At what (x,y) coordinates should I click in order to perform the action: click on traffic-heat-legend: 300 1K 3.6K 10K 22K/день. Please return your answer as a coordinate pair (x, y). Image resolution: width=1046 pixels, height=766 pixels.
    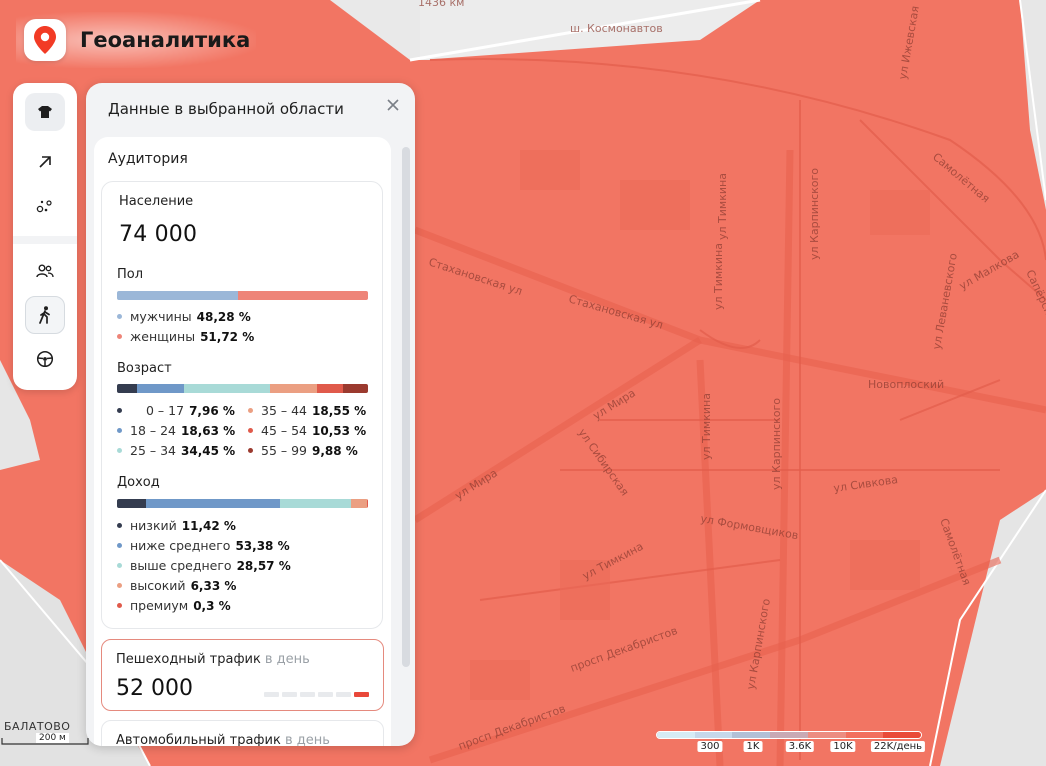
    Looking at the image, I should click on (791, 742).